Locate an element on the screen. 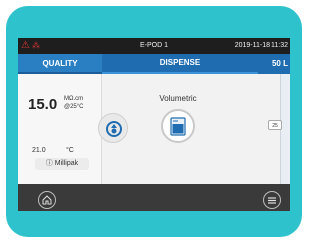 The height and width of the screenshot is (243, 320). volumetric-icon is located at coordinates (178, 126).